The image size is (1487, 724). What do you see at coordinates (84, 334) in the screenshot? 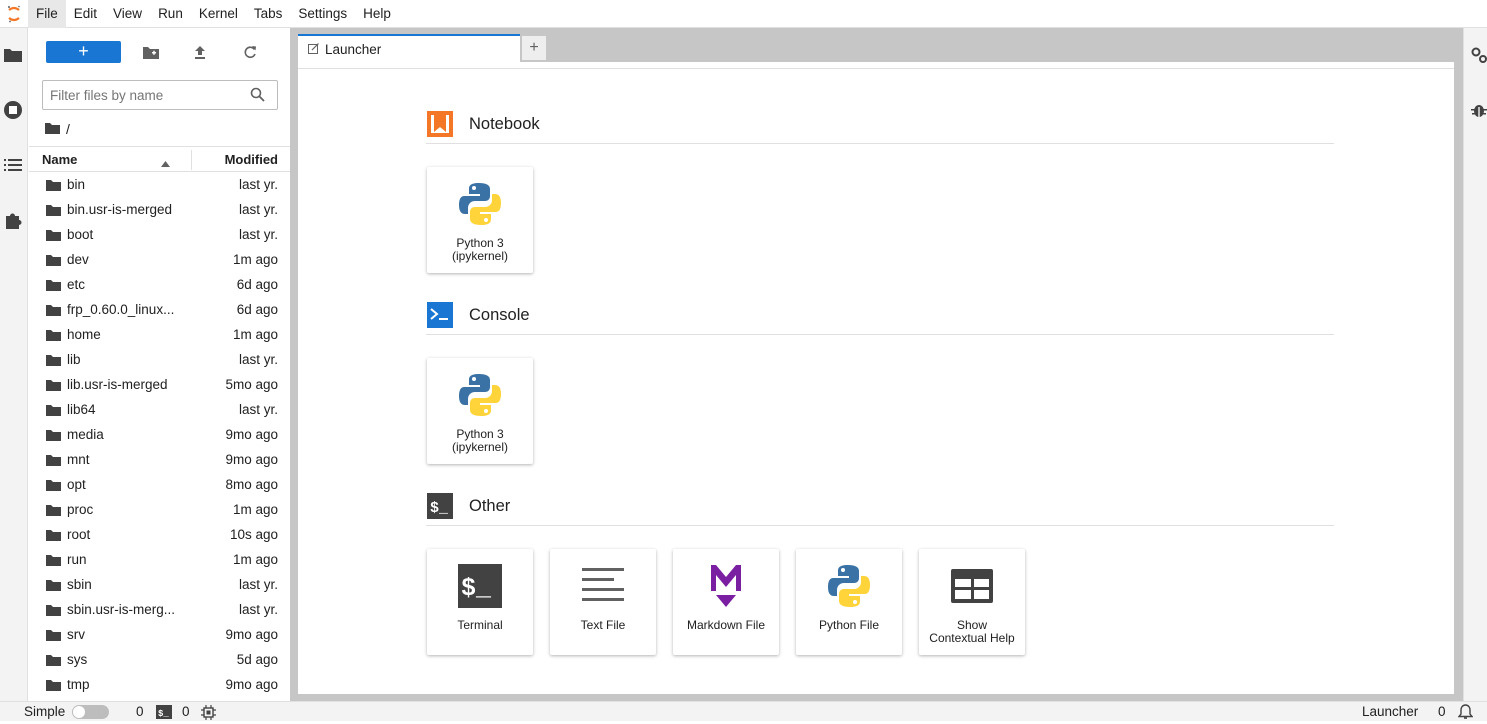
I see `file-name: home` at bounding box center [84, 334].